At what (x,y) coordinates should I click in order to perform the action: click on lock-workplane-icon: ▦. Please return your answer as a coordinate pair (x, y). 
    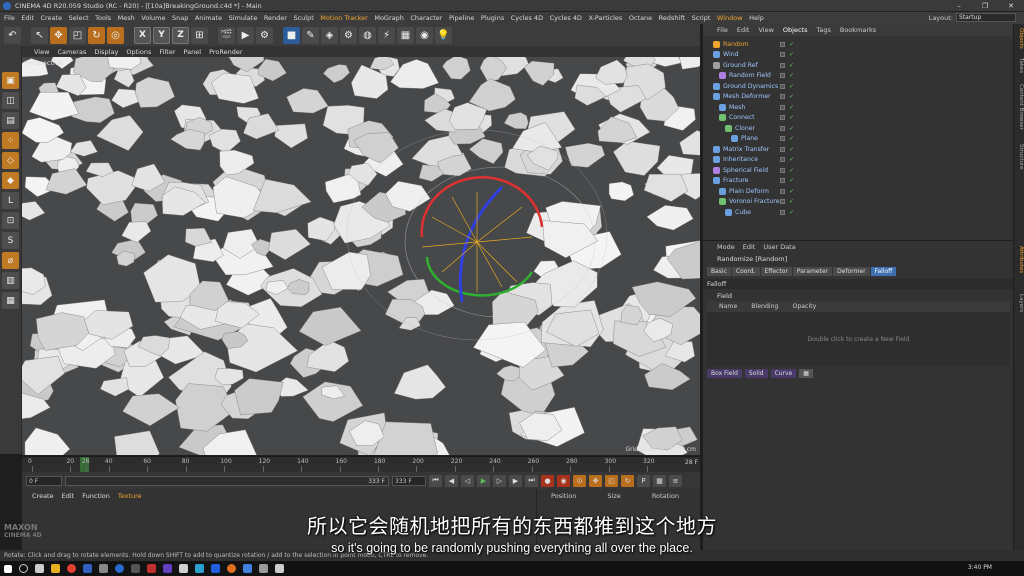
    Looking at the image, I should click on (10, 300).